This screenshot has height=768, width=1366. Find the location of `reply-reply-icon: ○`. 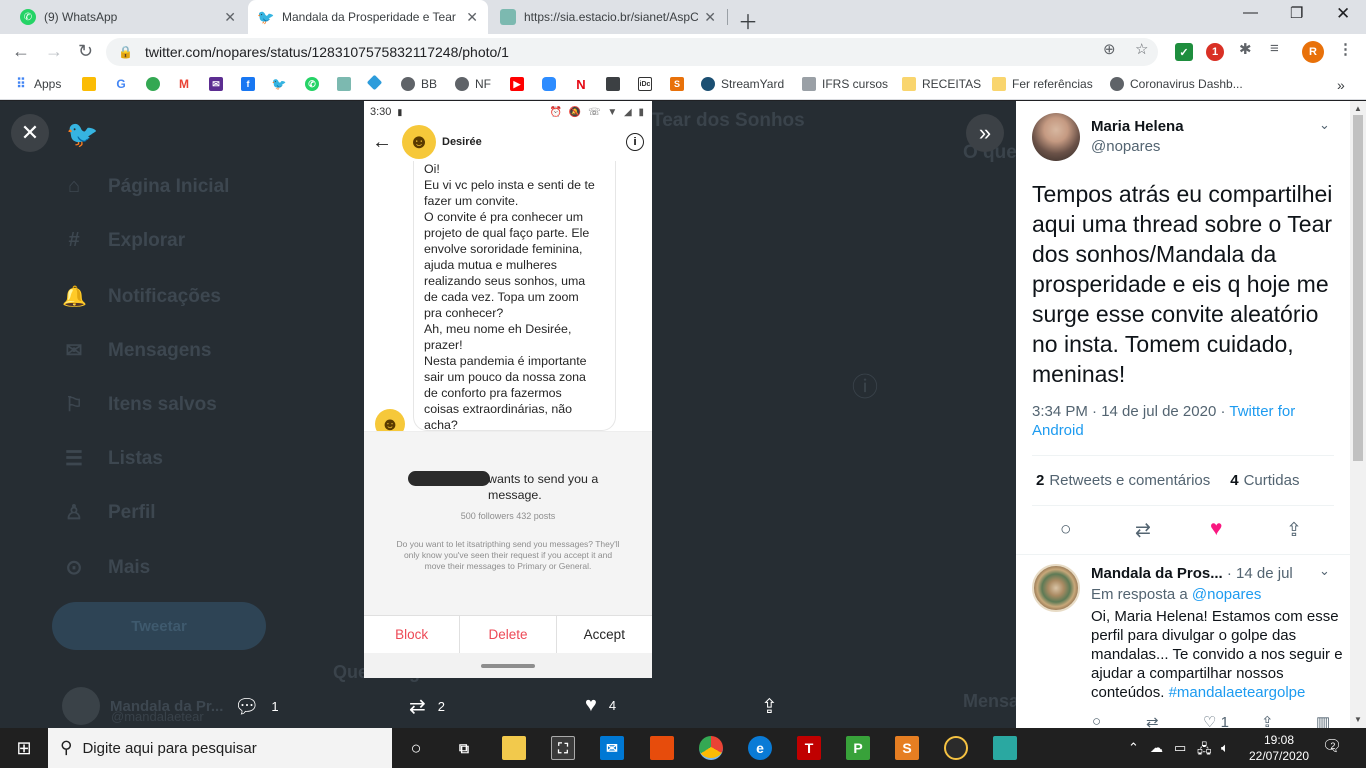

reply-reply-icon: ○ is located at coordinates (1096, 720).